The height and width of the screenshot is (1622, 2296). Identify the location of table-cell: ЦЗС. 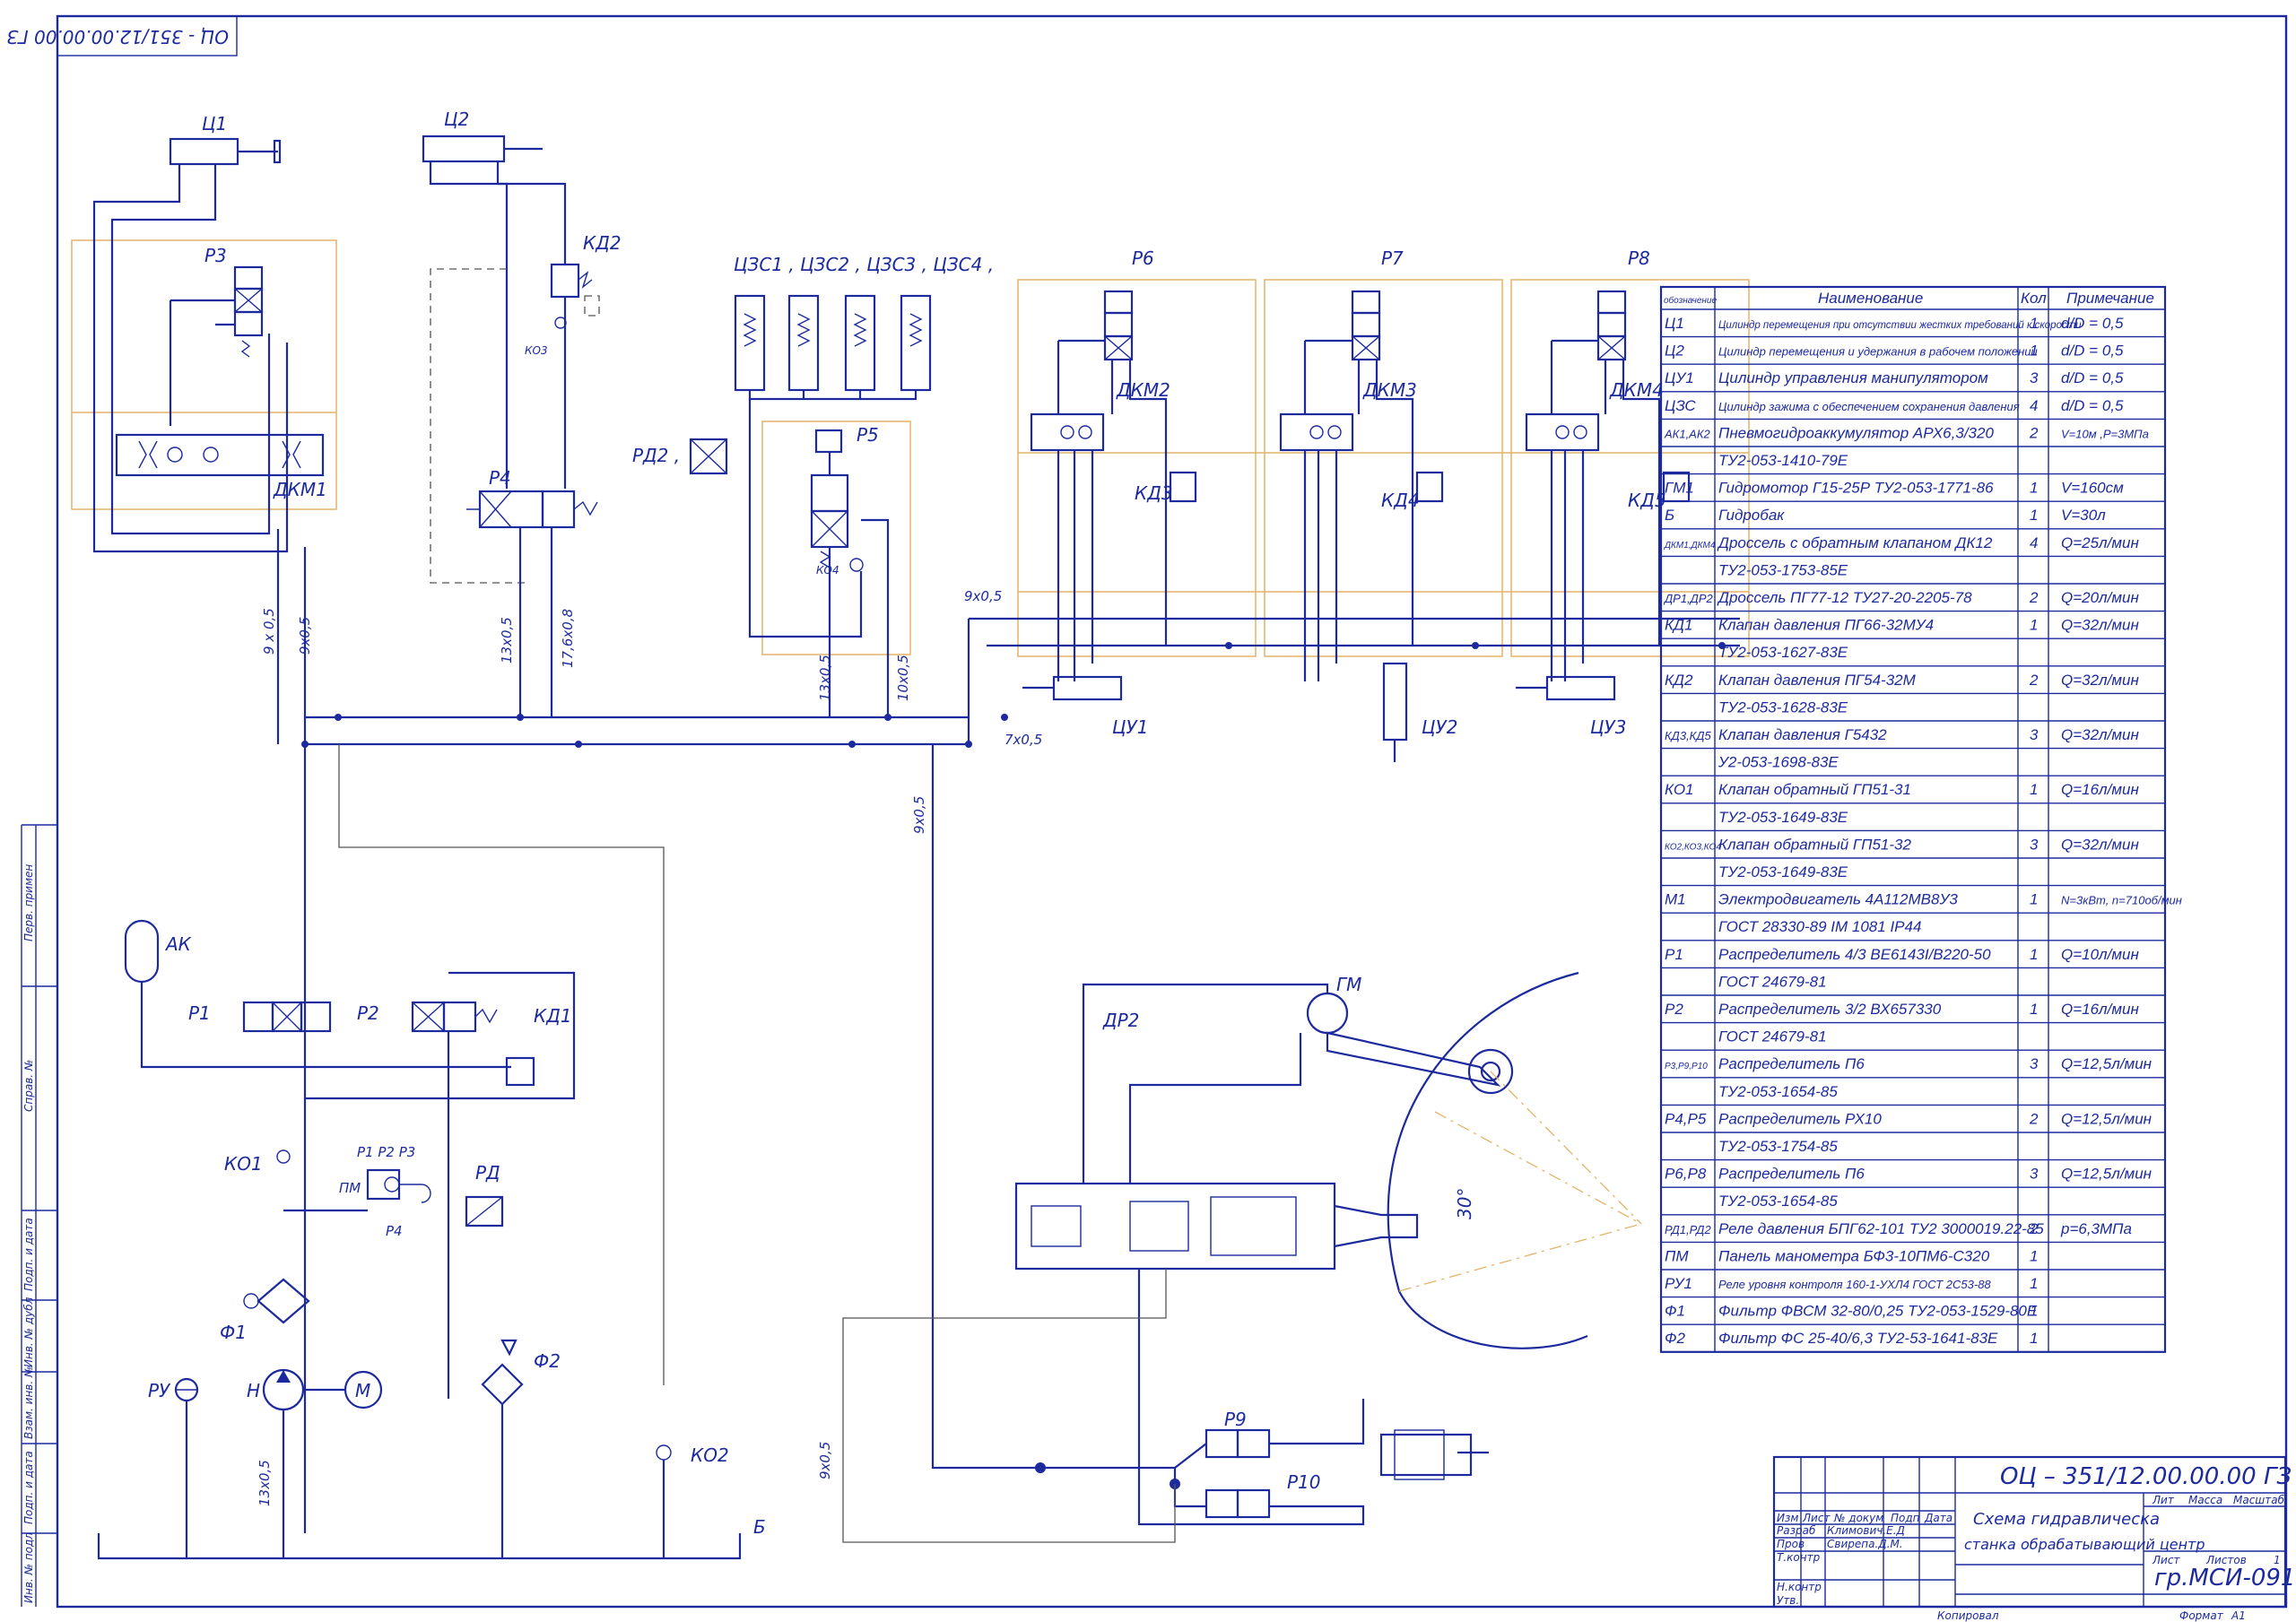
(1680, 405).